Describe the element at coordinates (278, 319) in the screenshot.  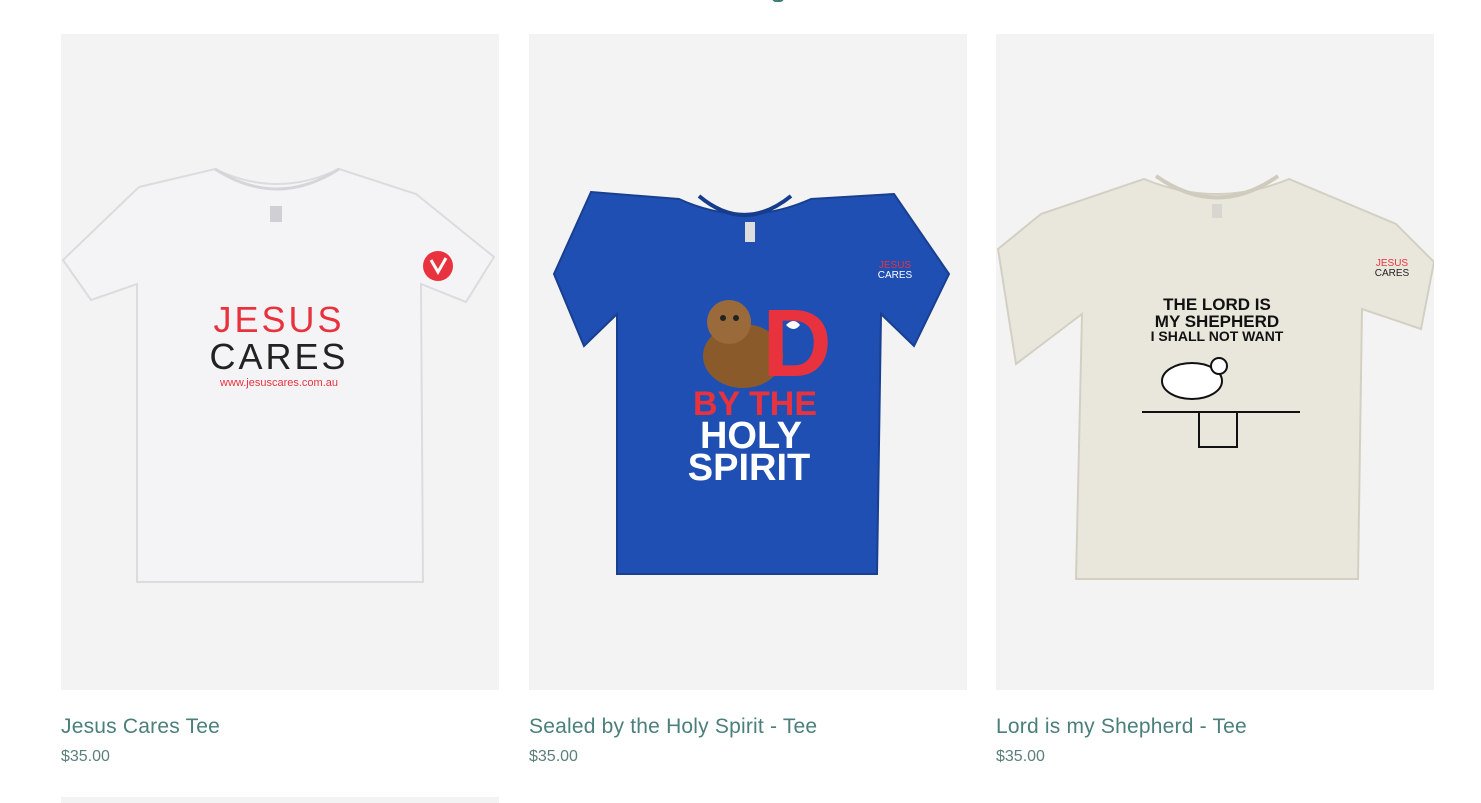
I see `print-line-1: JESUS` at that location.